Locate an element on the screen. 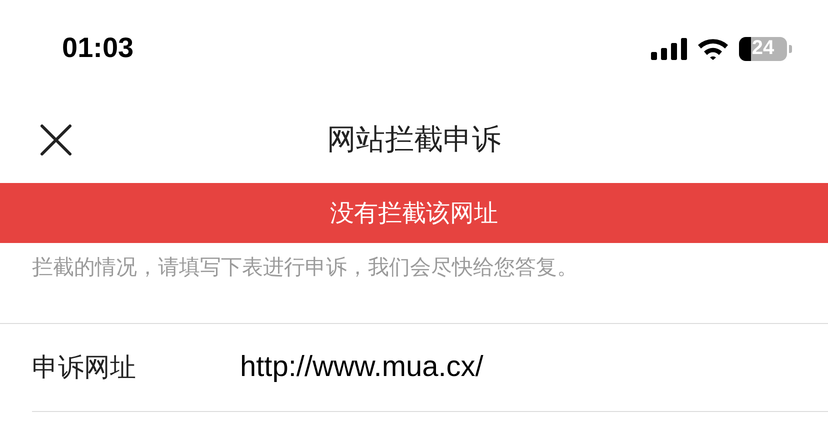 Image resolution: width=828 pixels, height=445 pixels. signal-icon is located at coordinates (669, 49).